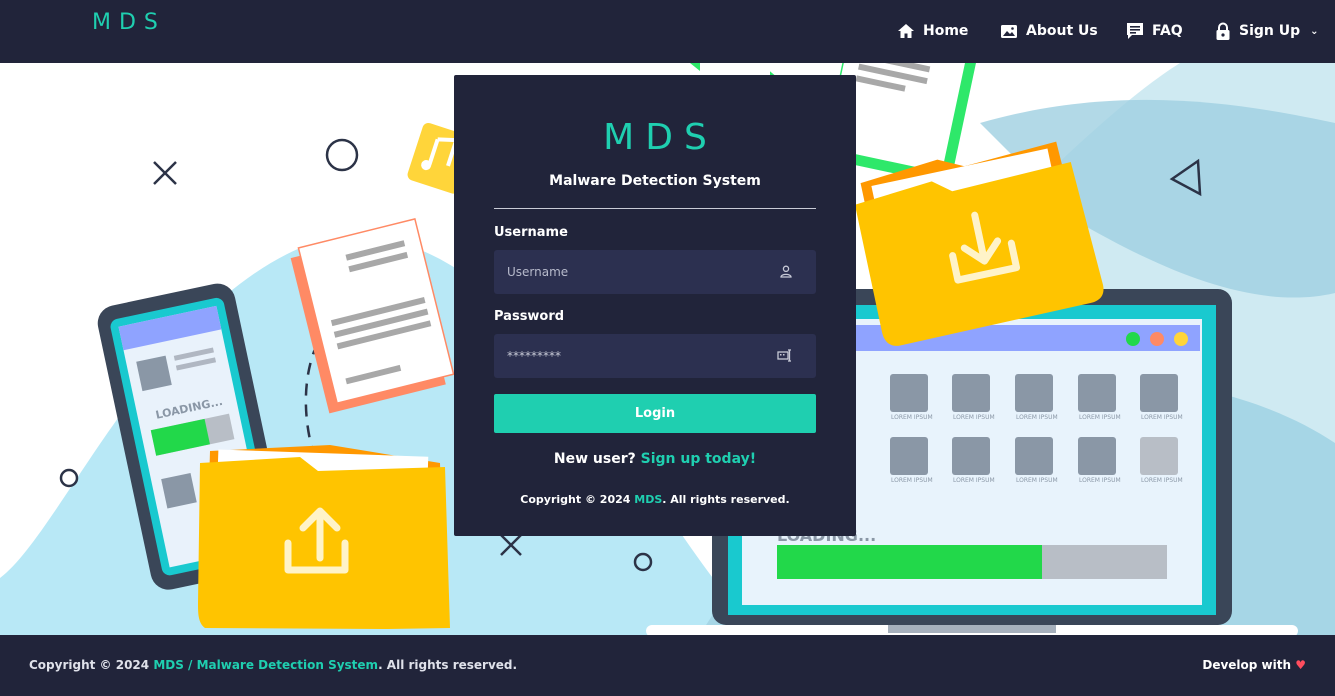 The width and height of the screenshot is (1335, 696). Describe the element at coordinates (946, 31) in the screenshot. I see `nav-home-label: Home` at that location.